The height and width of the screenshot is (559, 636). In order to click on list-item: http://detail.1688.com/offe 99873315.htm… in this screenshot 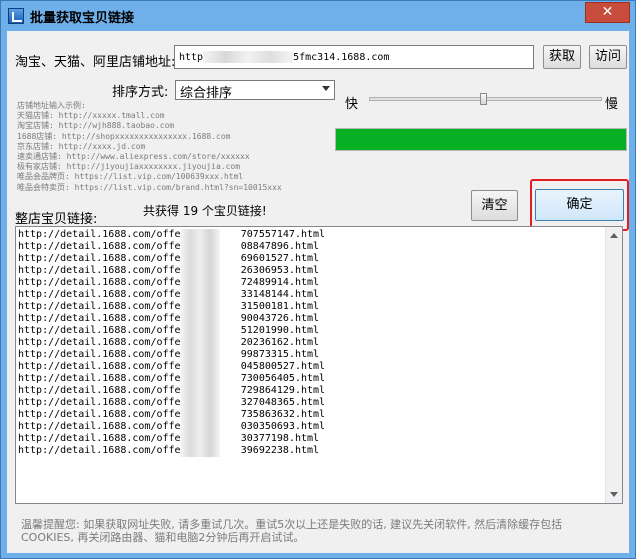, I will do `click(171, 355)`.